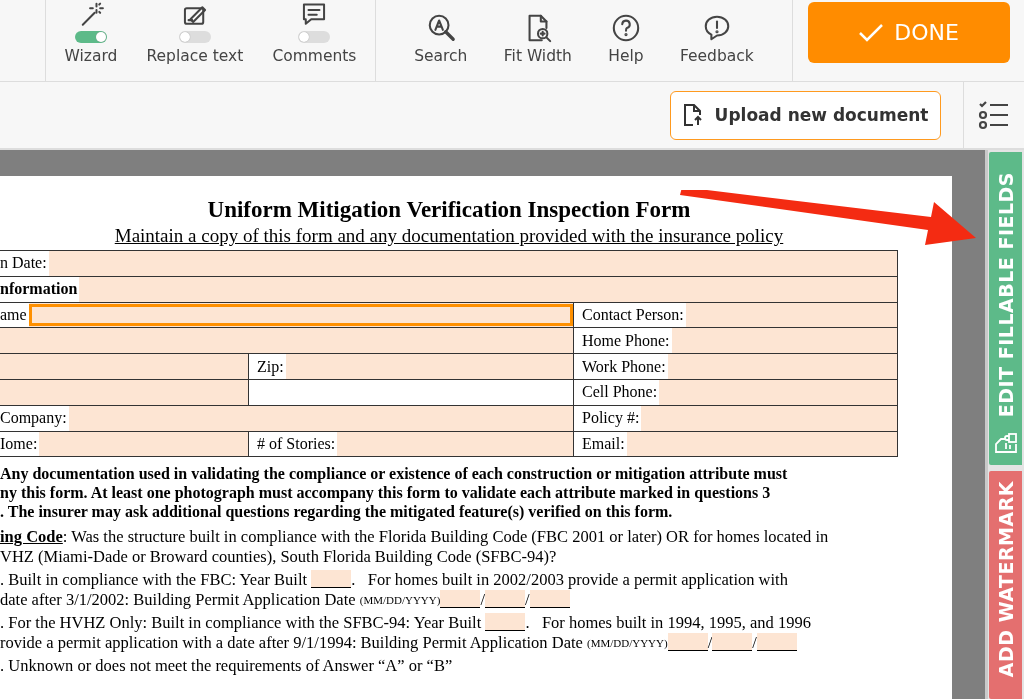 The image size is (1024, 699). What do you see at coordinates (441, 40) in the screenshot?
I see `toolbar-button: Search` at bounding box center [441, 40].